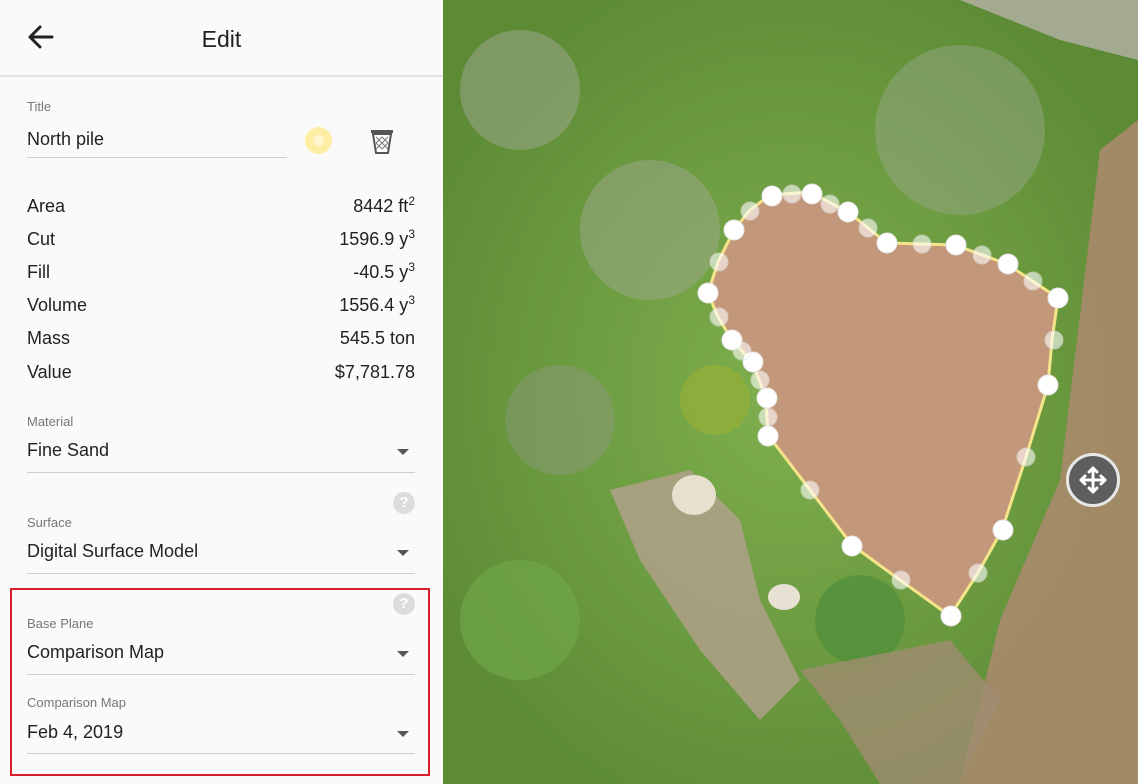 The height and width of the screenshot is (784, 1138). I want to click on move-arrows-glyph, so click(1093, 480).